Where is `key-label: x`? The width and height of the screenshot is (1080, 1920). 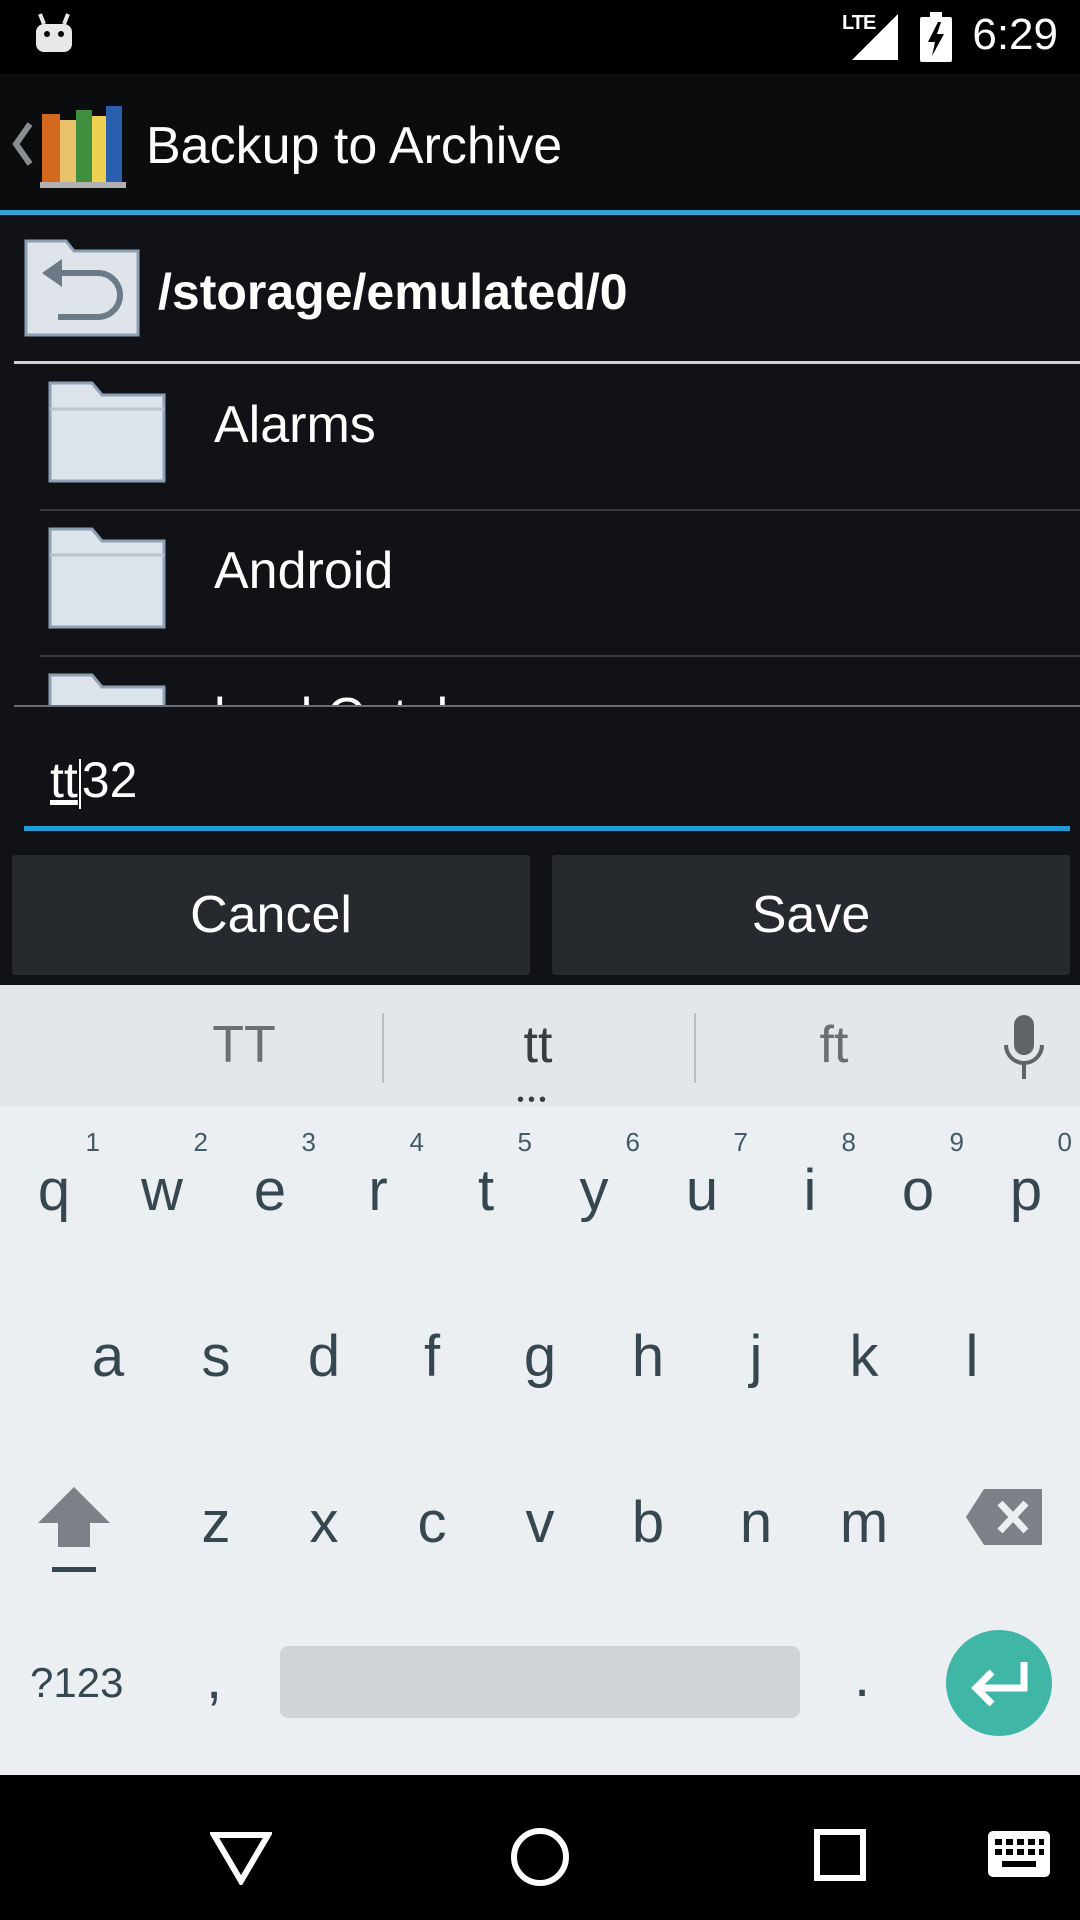
key-label: x is located at coordinates (324, 1522).